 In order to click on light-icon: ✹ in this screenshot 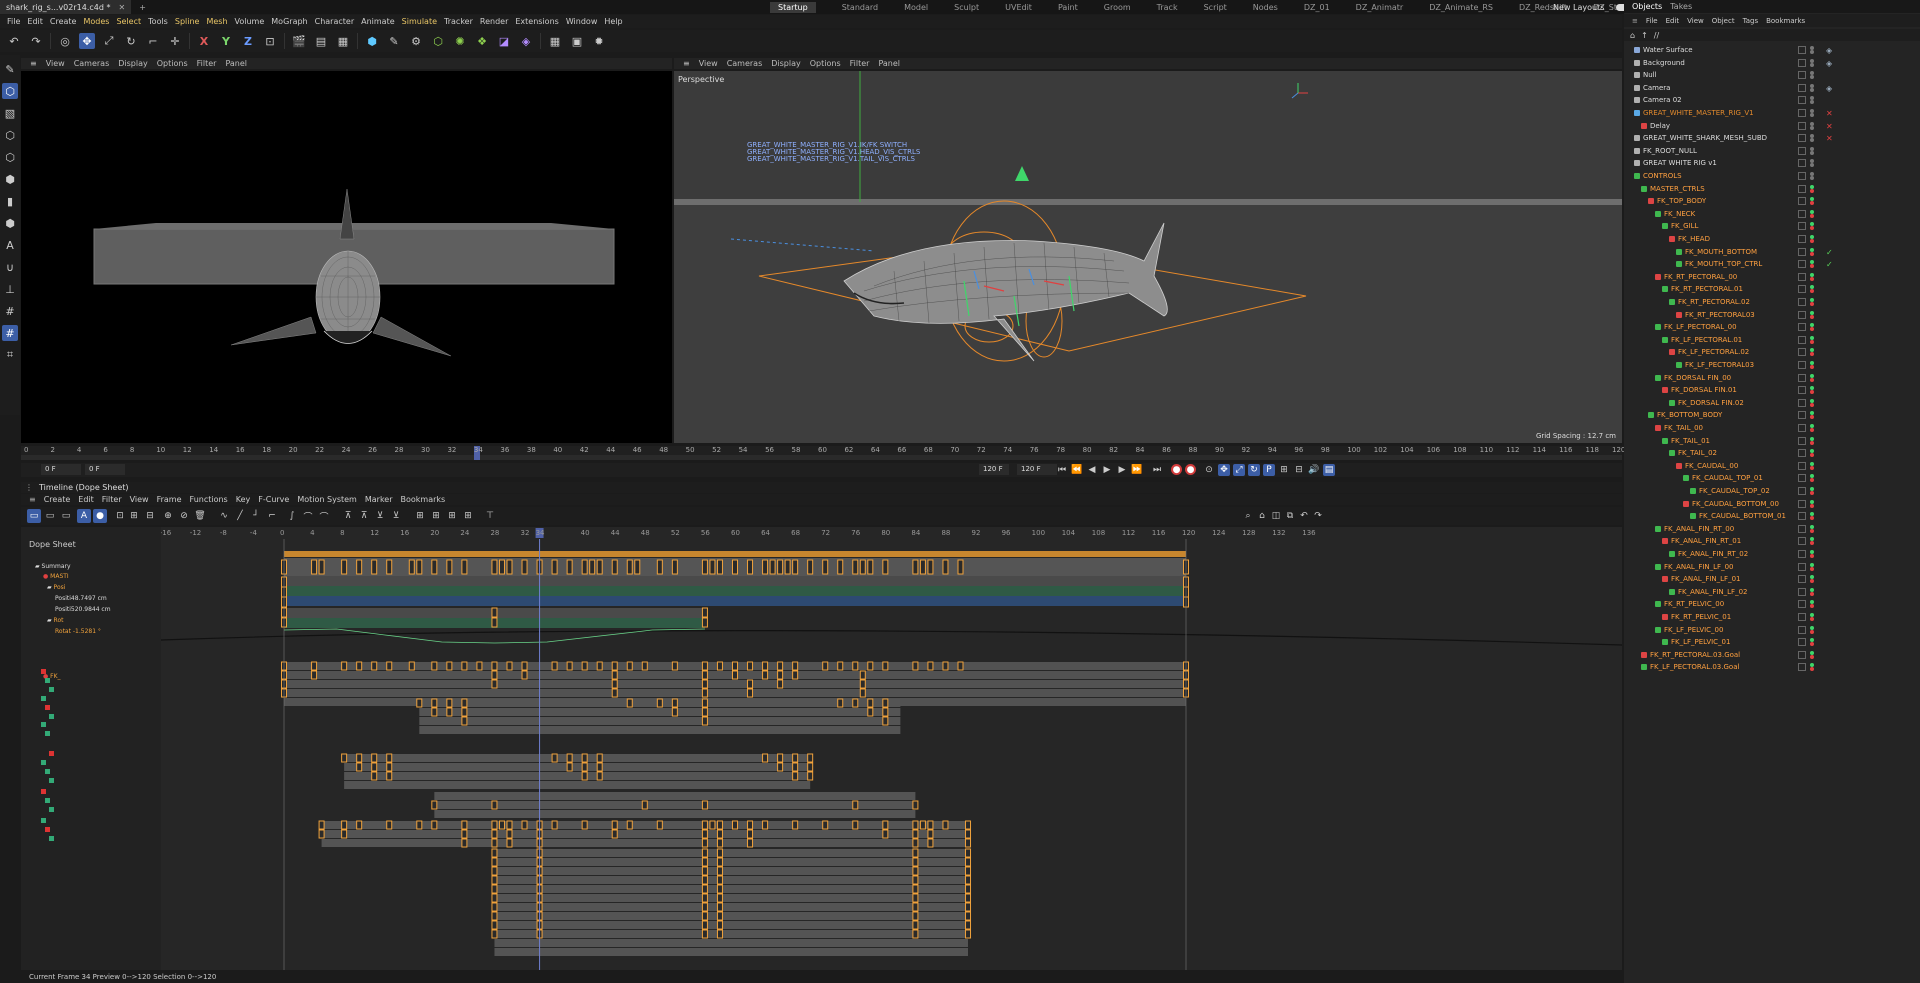, I will do `click(599, 41)`.